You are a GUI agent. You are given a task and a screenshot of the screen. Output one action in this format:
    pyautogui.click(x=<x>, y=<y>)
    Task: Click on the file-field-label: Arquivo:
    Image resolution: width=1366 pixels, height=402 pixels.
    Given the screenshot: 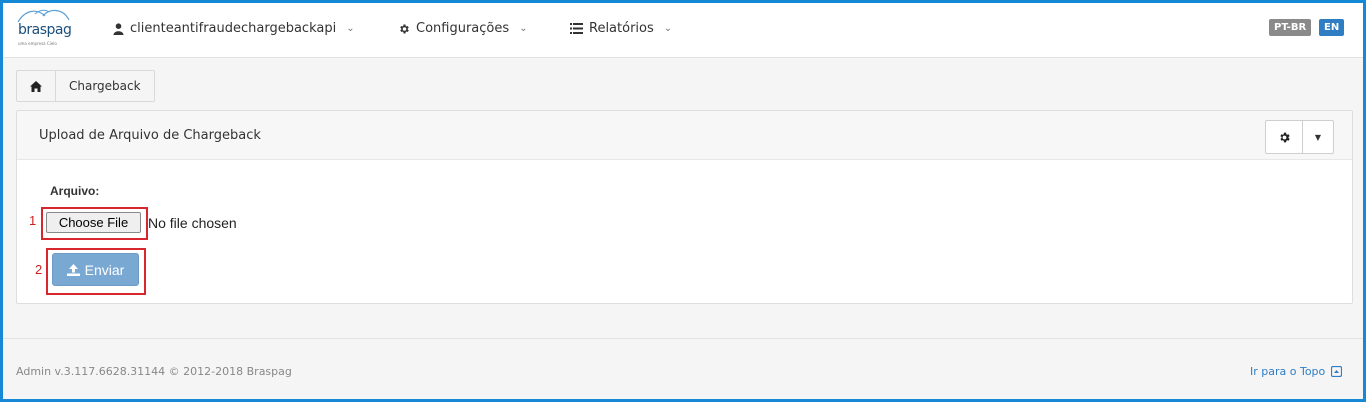 What is the action you would take?
    pyautogui.click(x=75, y=191)
    